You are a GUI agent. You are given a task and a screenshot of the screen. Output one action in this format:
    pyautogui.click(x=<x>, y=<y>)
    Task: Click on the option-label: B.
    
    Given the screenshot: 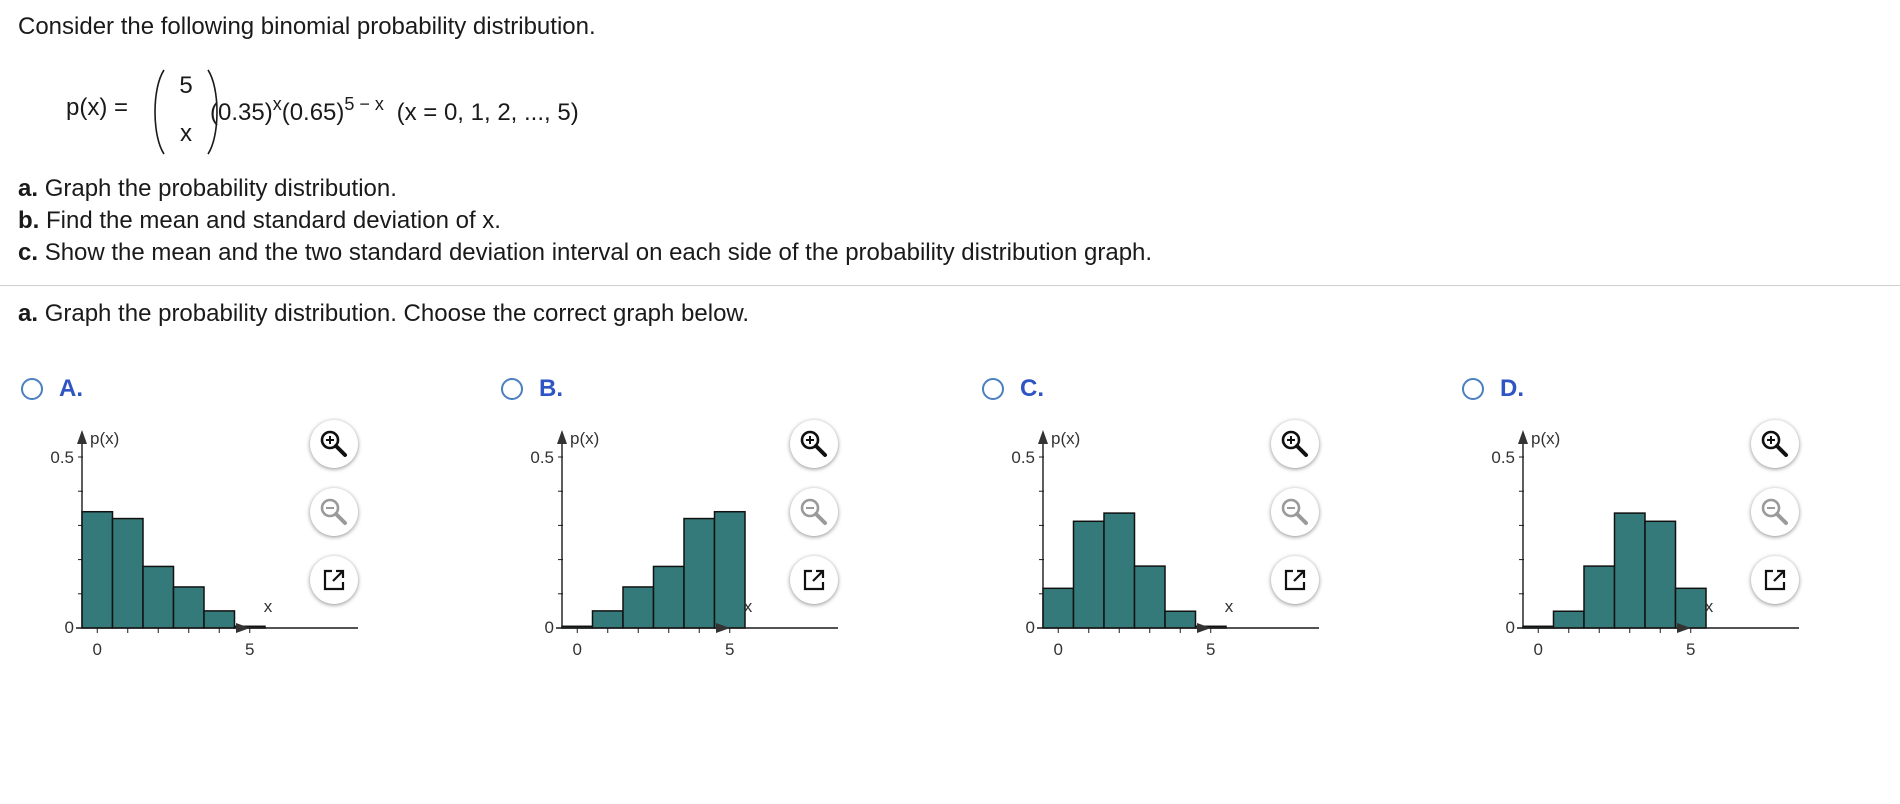 What is the action you would take?
    pyautogui.click(x=551, y=389)
    